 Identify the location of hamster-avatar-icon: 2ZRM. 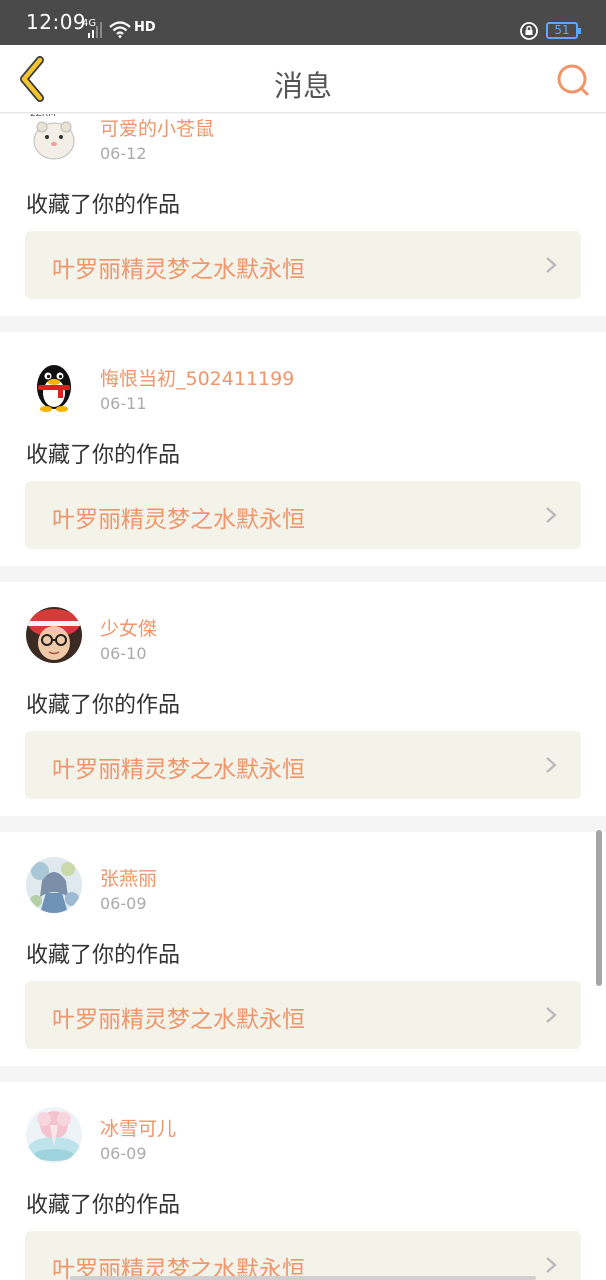
(52, 137).